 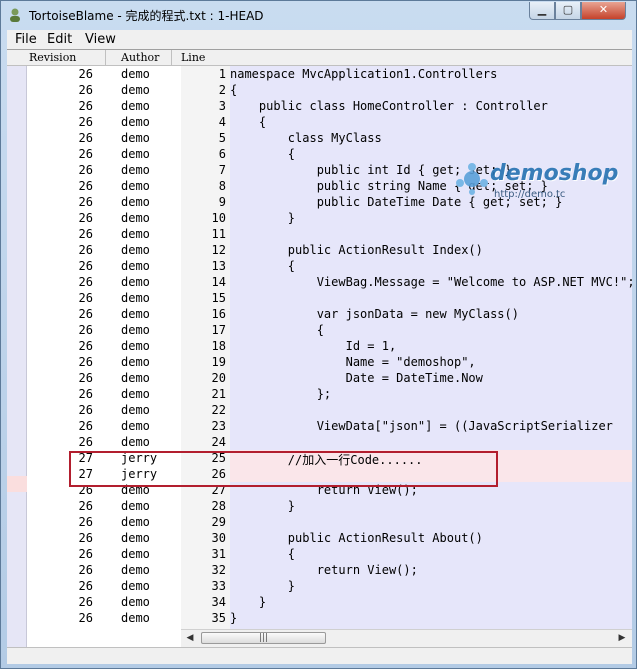 What do you see at coordinates (431, 570) in the screenshot?
I see `code-cell: return View();` at bounding box center [431, 570].